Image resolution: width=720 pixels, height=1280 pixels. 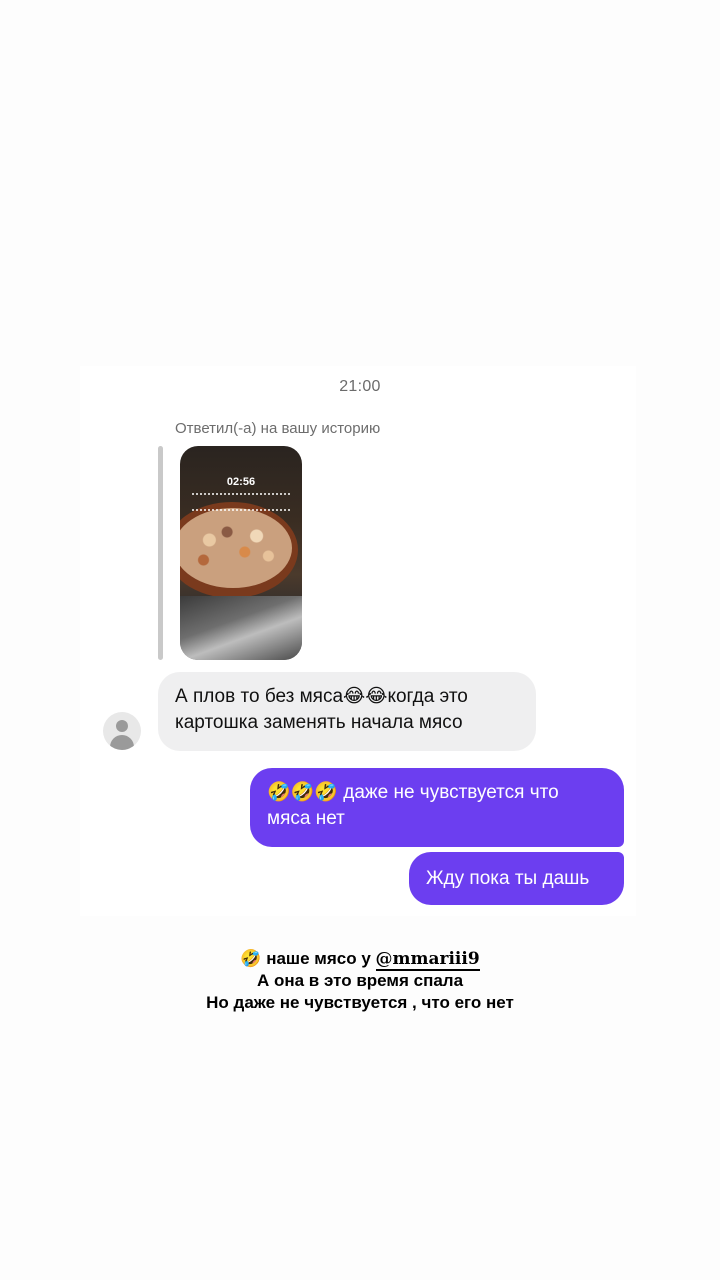 What do you see at coordinates (360, 386) in the screenshot?
I see `message-timestamp: 21:00` at bounding box center [360, 386].